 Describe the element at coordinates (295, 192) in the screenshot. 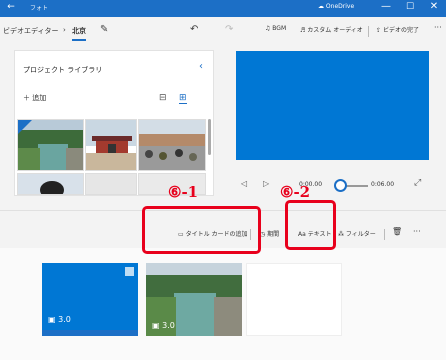

I see `annotation-label-2: ⑥-2` at that location.